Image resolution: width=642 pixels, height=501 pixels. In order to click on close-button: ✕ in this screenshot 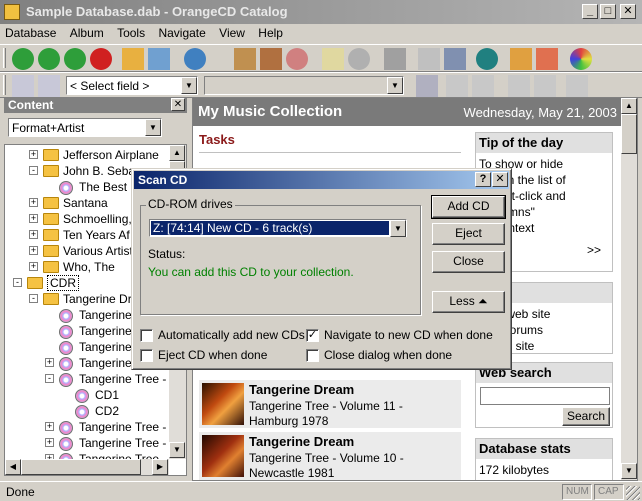, I will do `click(628, 11)`.